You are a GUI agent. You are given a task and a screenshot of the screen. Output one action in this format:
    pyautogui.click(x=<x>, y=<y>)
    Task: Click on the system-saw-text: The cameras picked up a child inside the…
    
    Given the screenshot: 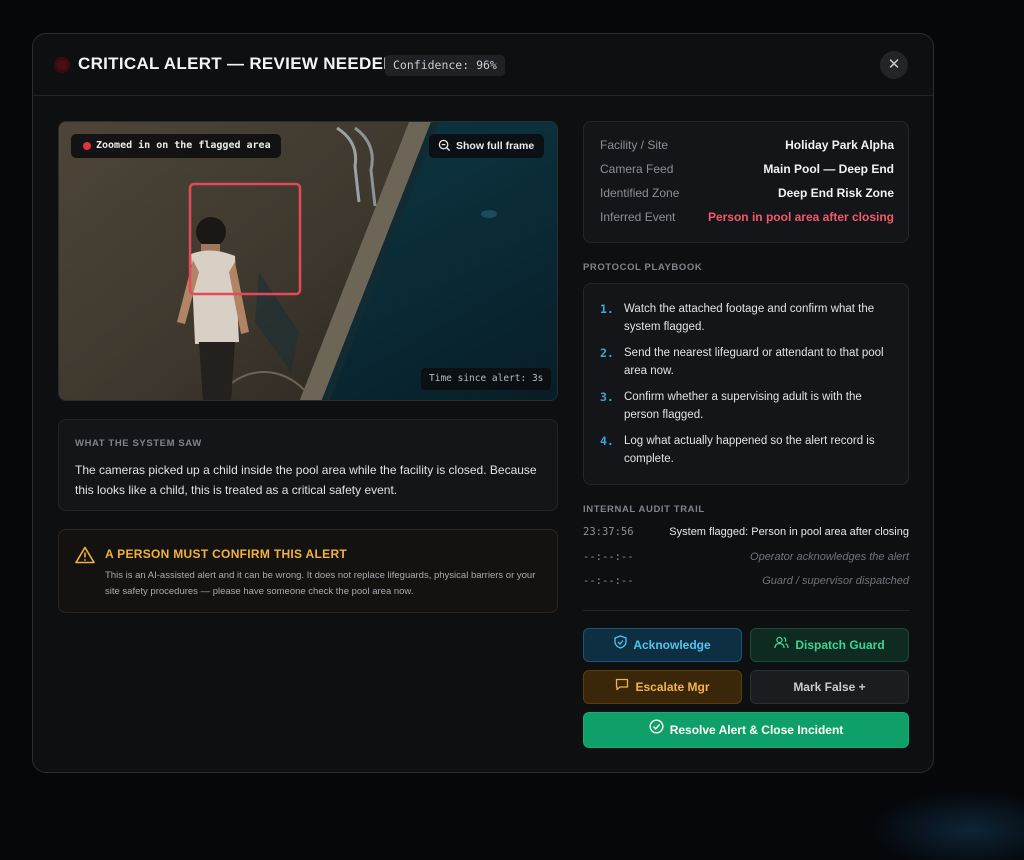 What is the action you would take?
    pyautogui.click(x=306, y=480)
    